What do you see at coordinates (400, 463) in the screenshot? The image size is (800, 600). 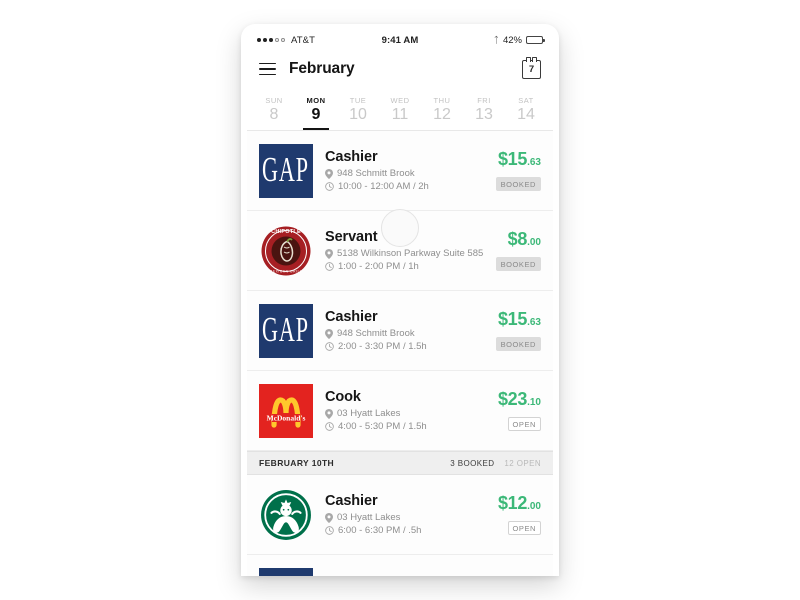 I see `section-header: FEBRUARY 10TH 3 BOOKED 12 OPEN` at bounding box center [400, 463].